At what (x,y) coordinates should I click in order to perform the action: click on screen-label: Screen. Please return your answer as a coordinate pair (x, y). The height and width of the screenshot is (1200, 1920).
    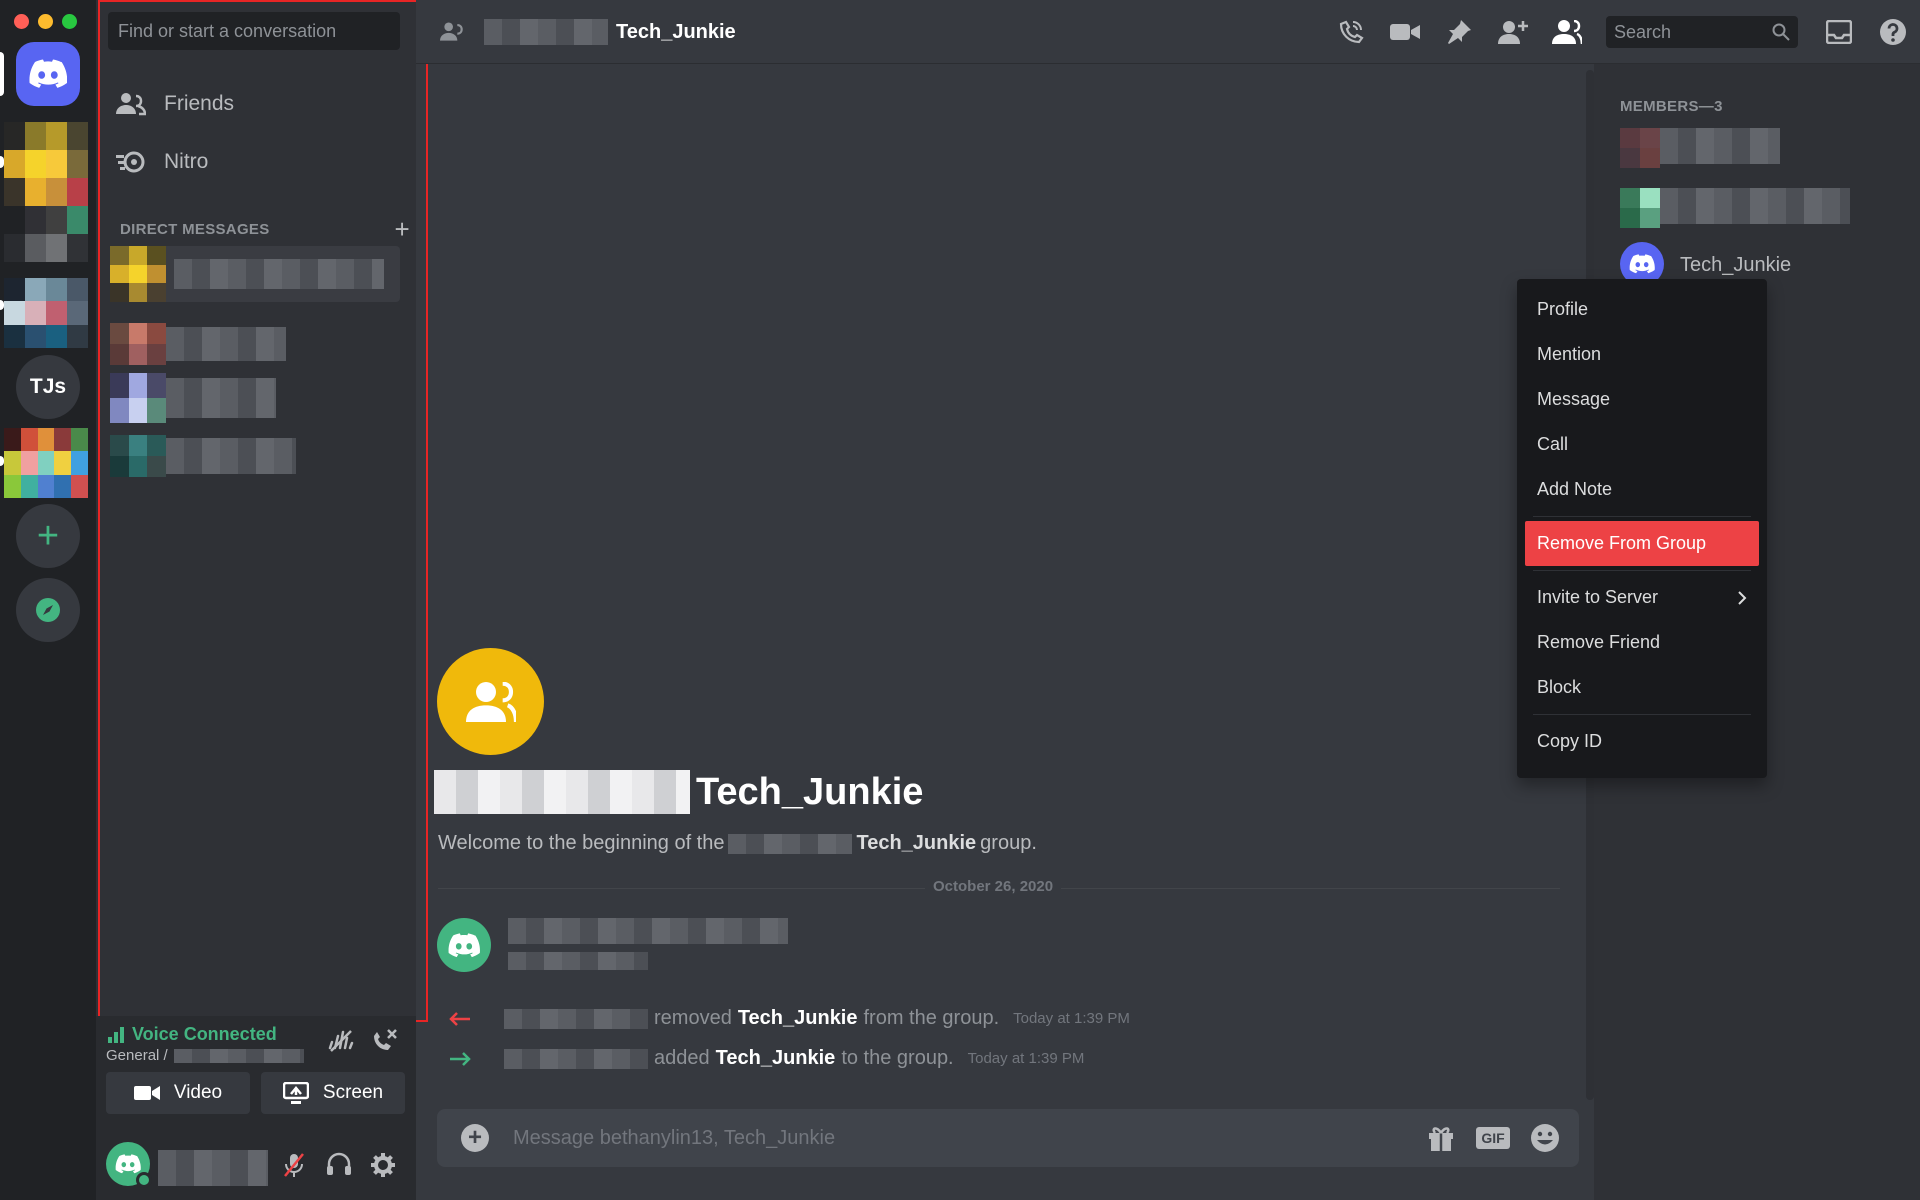
    Looking at the image, I should click on (353, 1092).